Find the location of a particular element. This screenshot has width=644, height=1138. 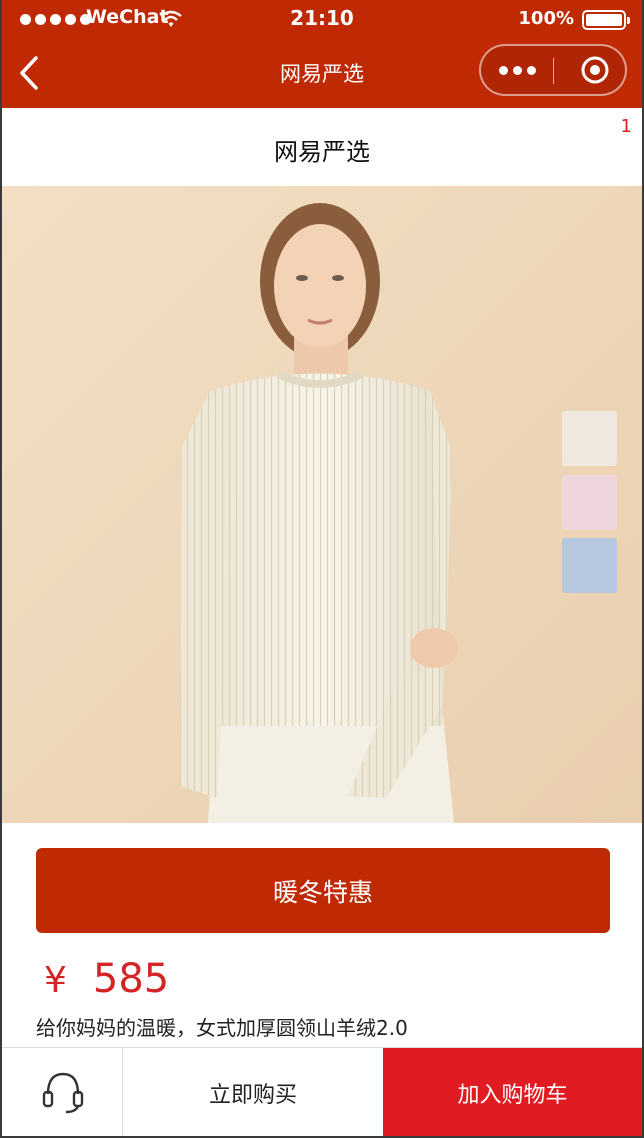

corner-badge: 1 is located at coordinates (626, 126).